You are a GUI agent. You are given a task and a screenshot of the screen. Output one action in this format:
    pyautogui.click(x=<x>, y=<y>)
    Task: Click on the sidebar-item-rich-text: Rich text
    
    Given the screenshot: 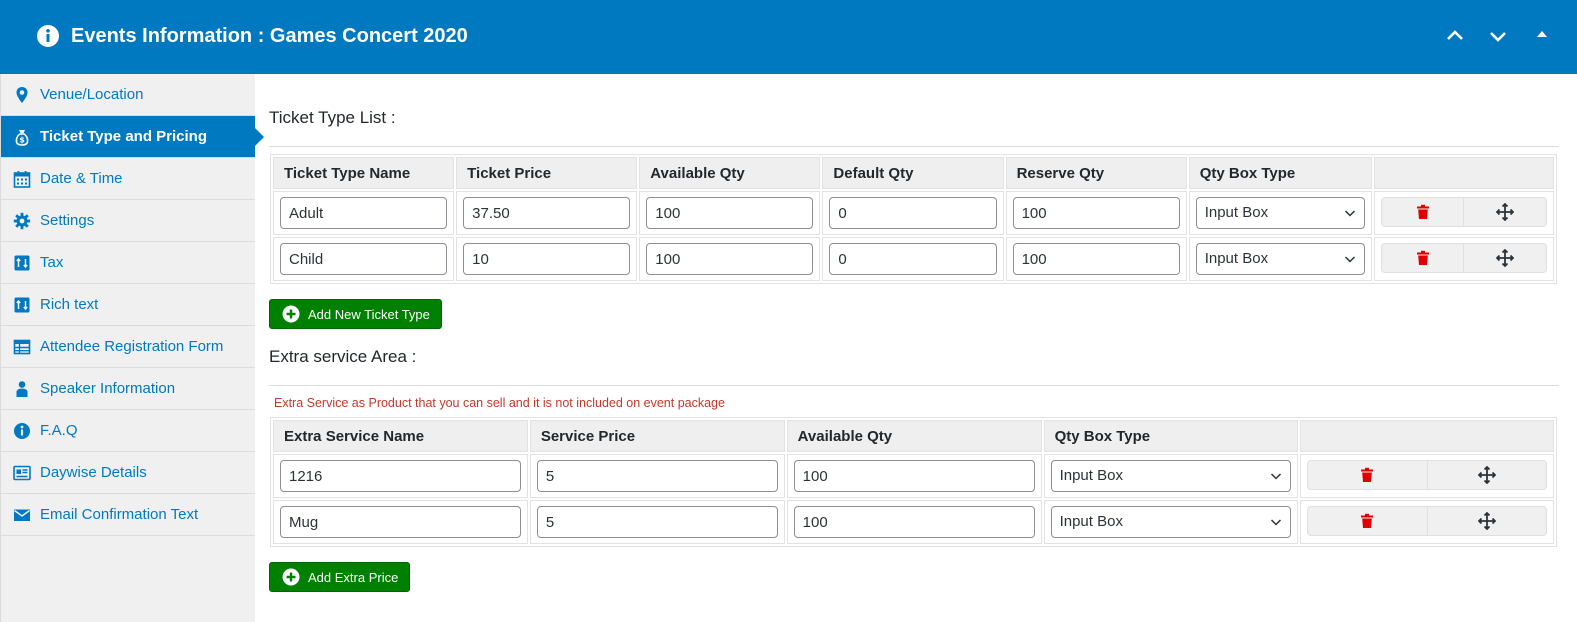 What is the action you would take?
    pyautogui.click(x=128, y=305)
    